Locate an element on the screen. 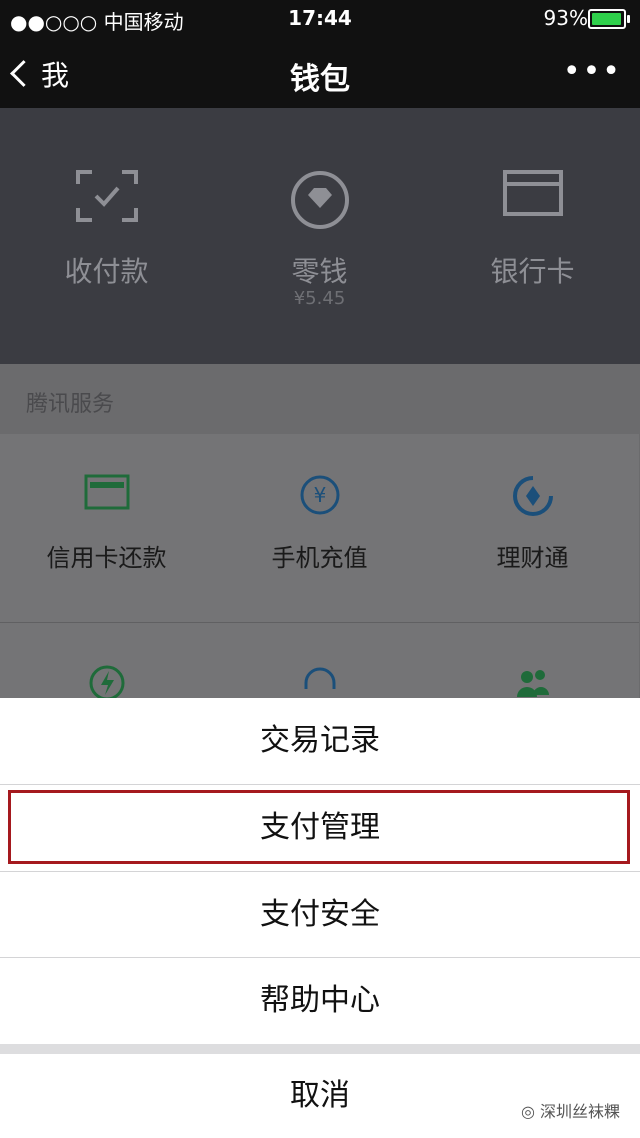 The height and width of the screenshot is (1138, 640). sheet-item-payment-security: 支付安全 is located at coordinates (320, 915).